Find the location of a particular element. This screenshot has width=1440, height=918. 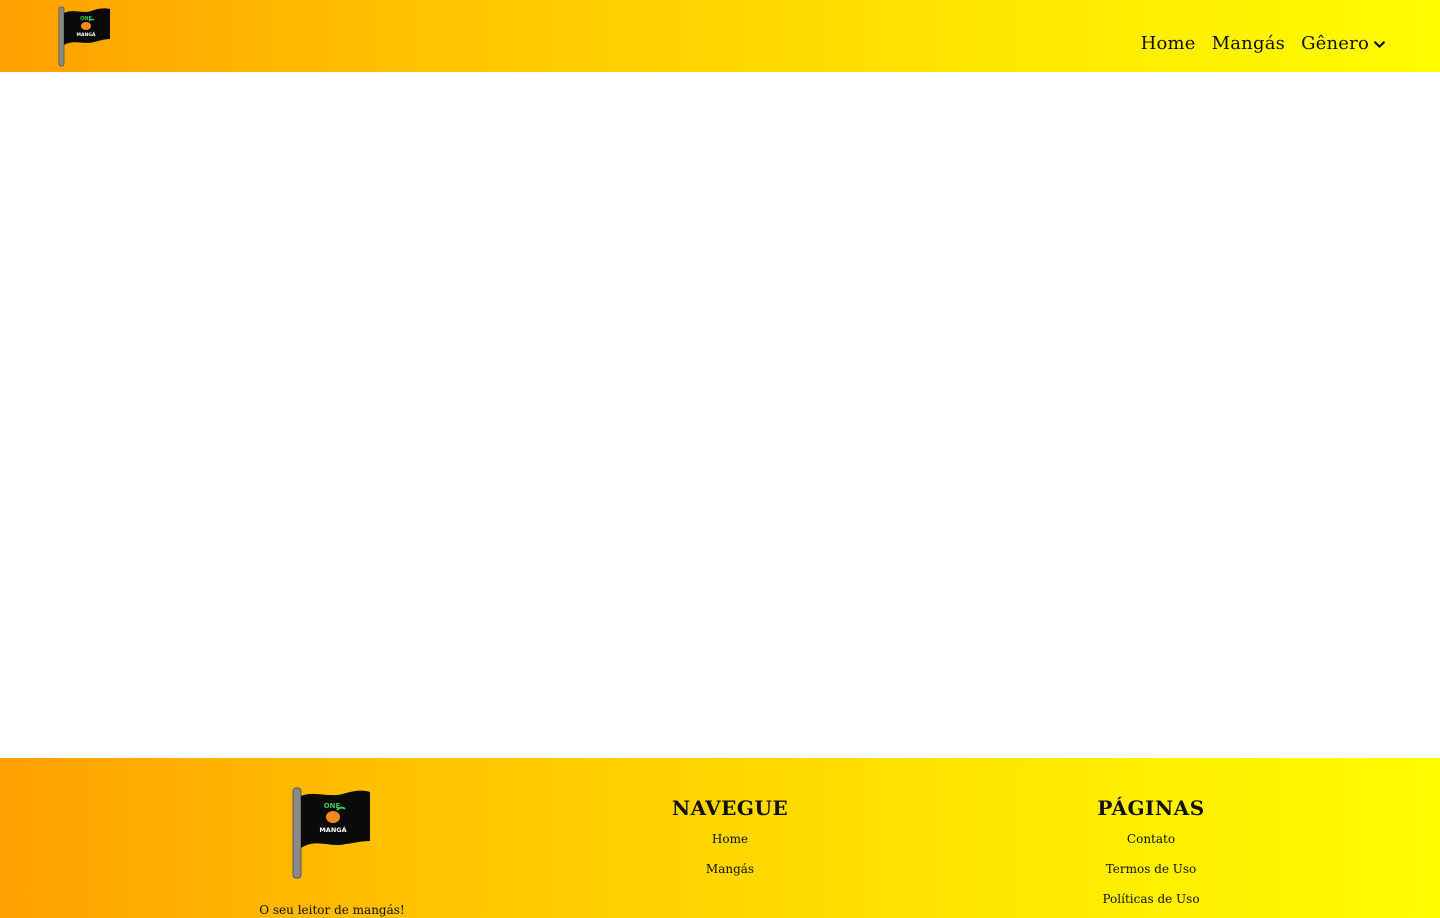

nav-link-mangas: Mangás is located at coordinates (1248, 43).